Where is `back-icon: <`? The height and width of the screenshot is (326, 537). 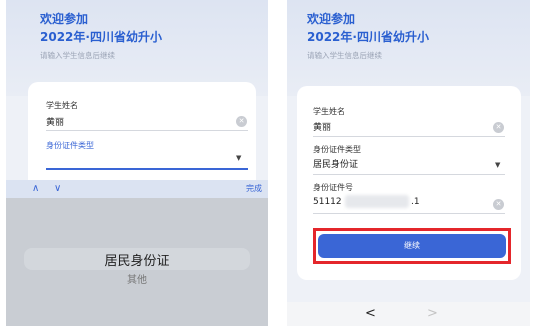
back-icon: < is located at coordinates (370, 314).